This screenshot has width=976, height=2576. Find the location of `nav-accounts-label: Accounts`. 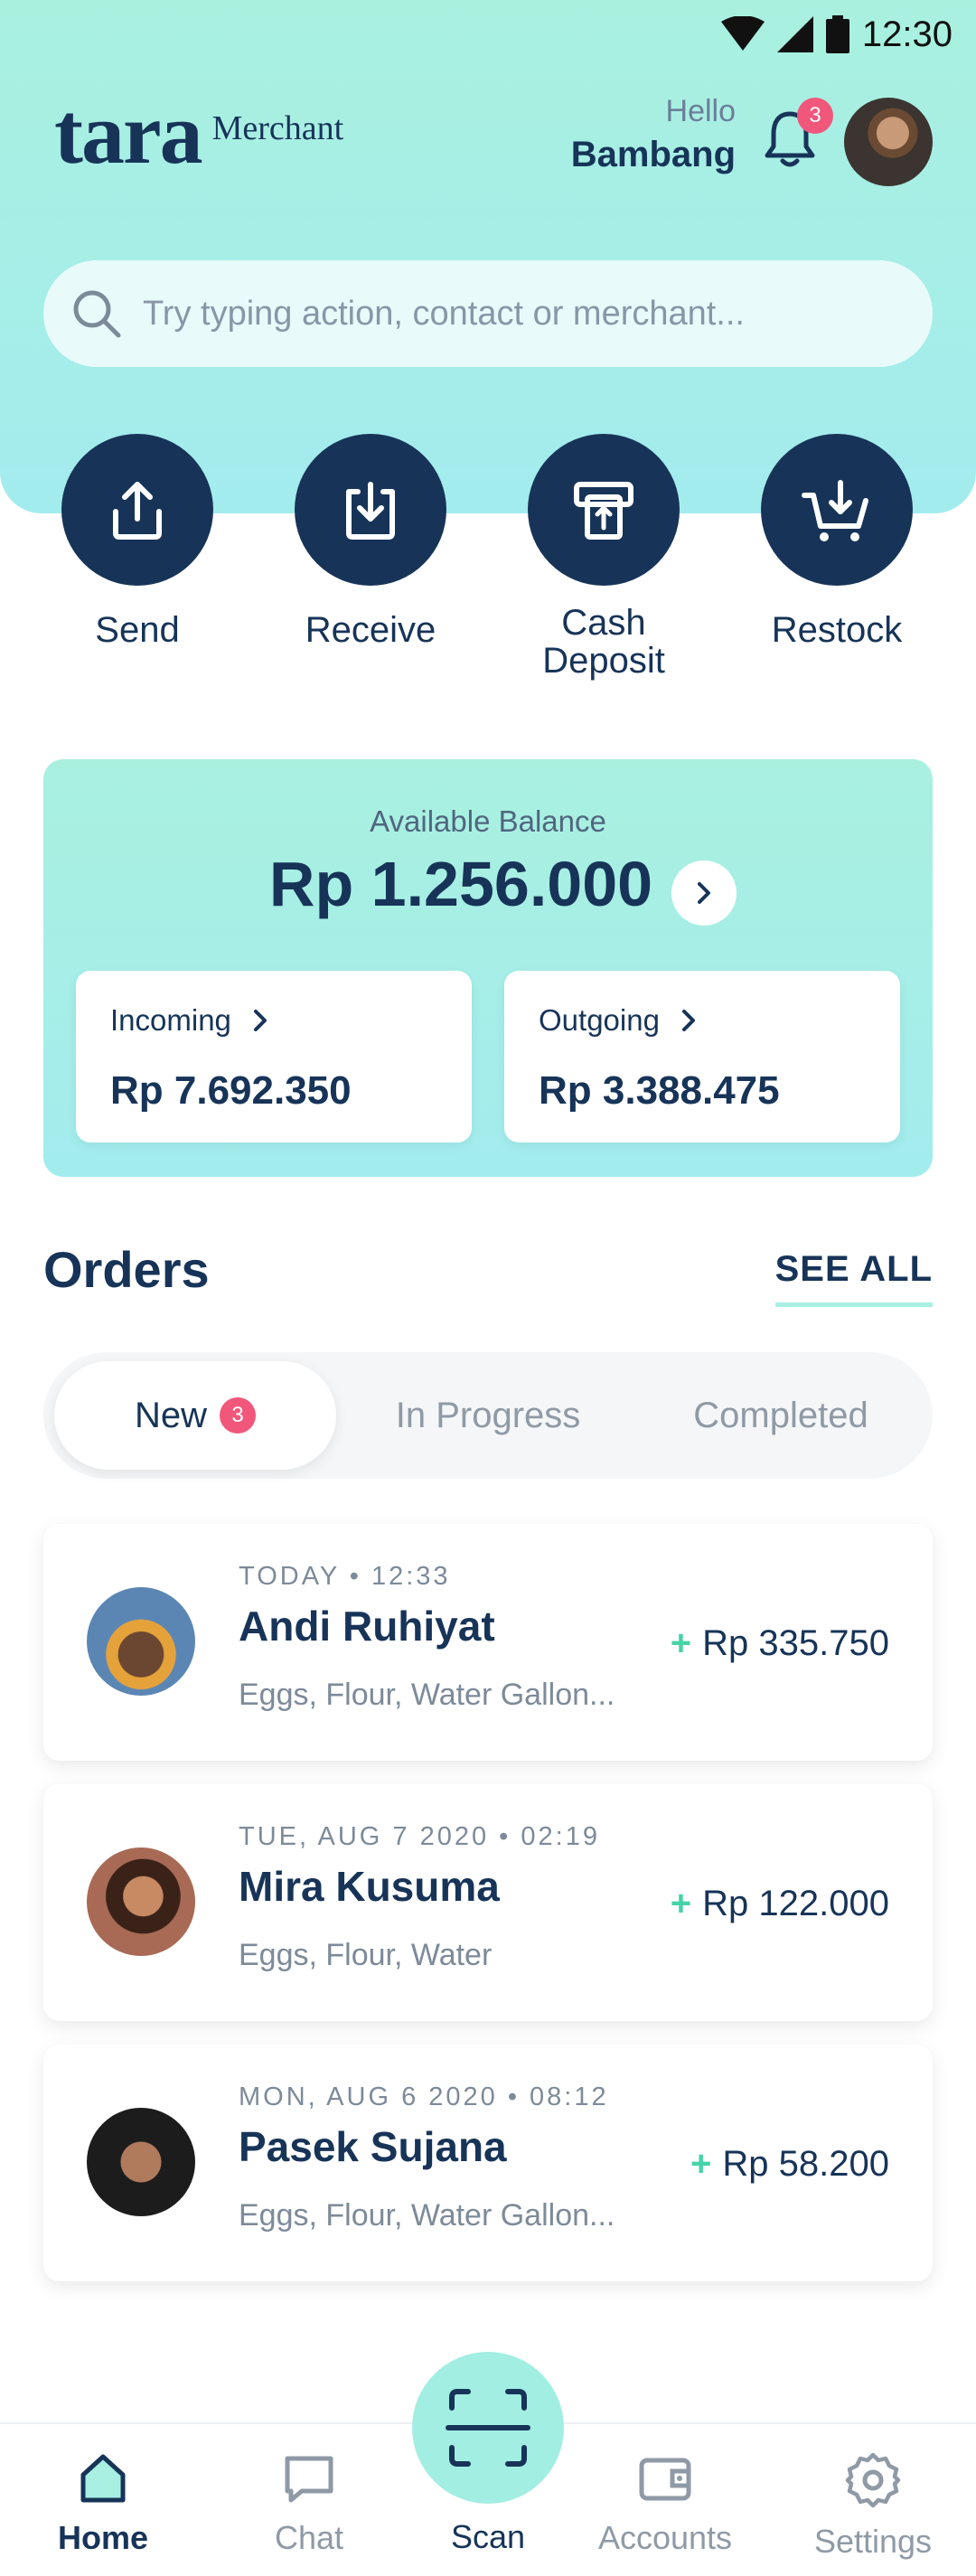

nav-accounts-label: Accounts is located at coordinates (665, 2537).